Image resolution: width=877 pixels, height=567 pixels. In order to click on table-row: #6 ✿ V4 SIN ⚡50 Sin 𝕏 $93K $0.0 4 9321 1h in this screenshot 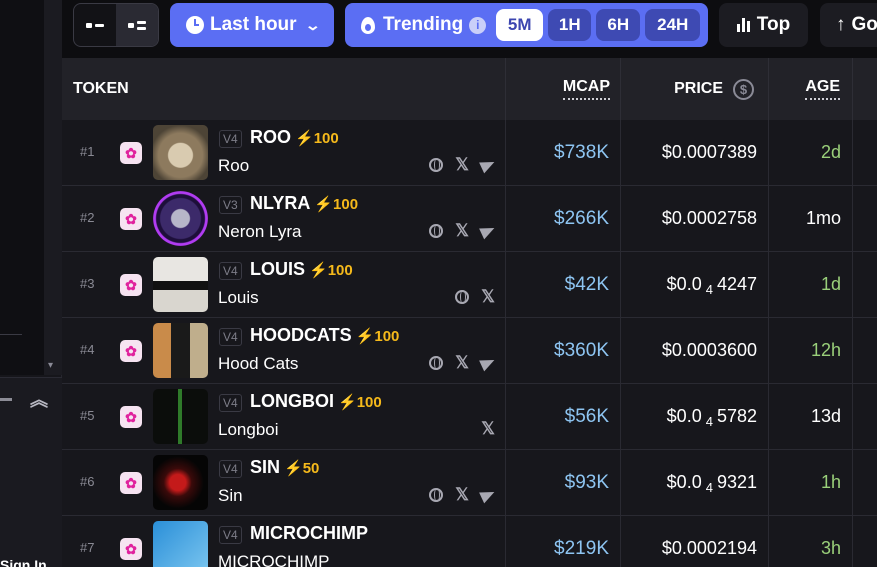, I will do `click(469, 483)`.